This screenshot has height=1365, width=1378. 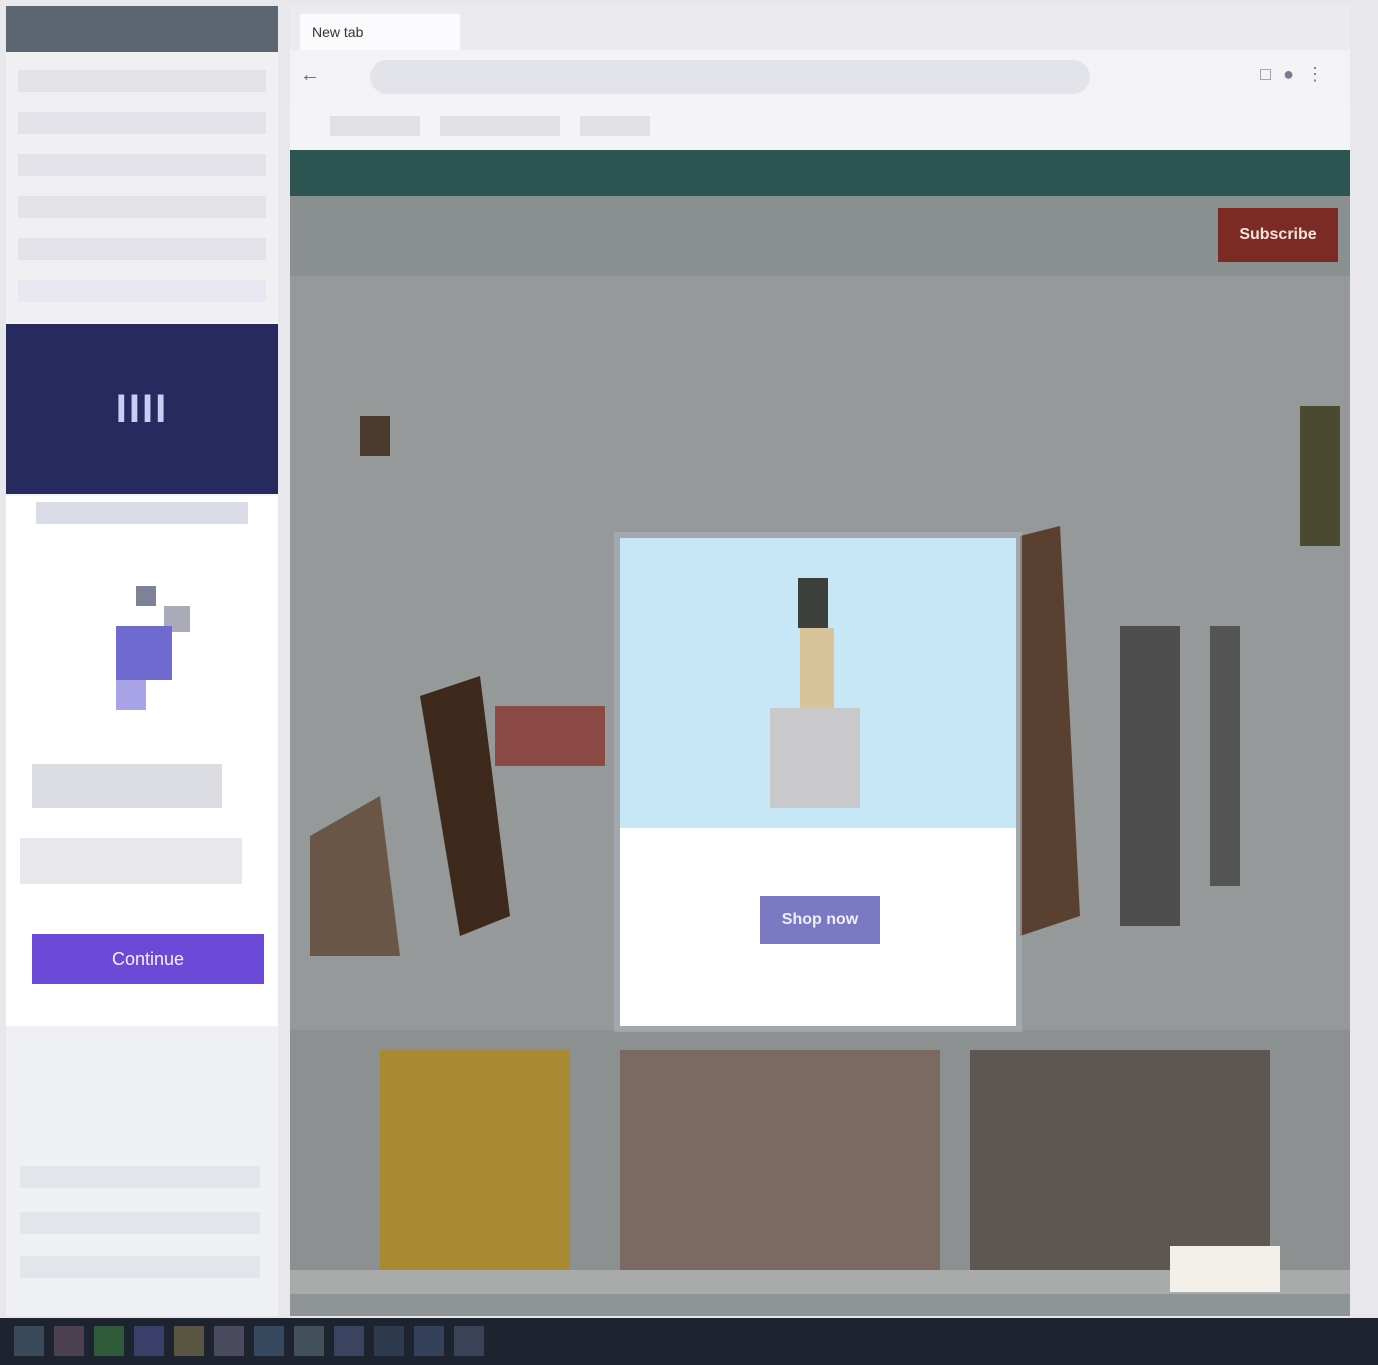 I want to click on modal-cta-button: Shop now, so click(x=820, y=920).